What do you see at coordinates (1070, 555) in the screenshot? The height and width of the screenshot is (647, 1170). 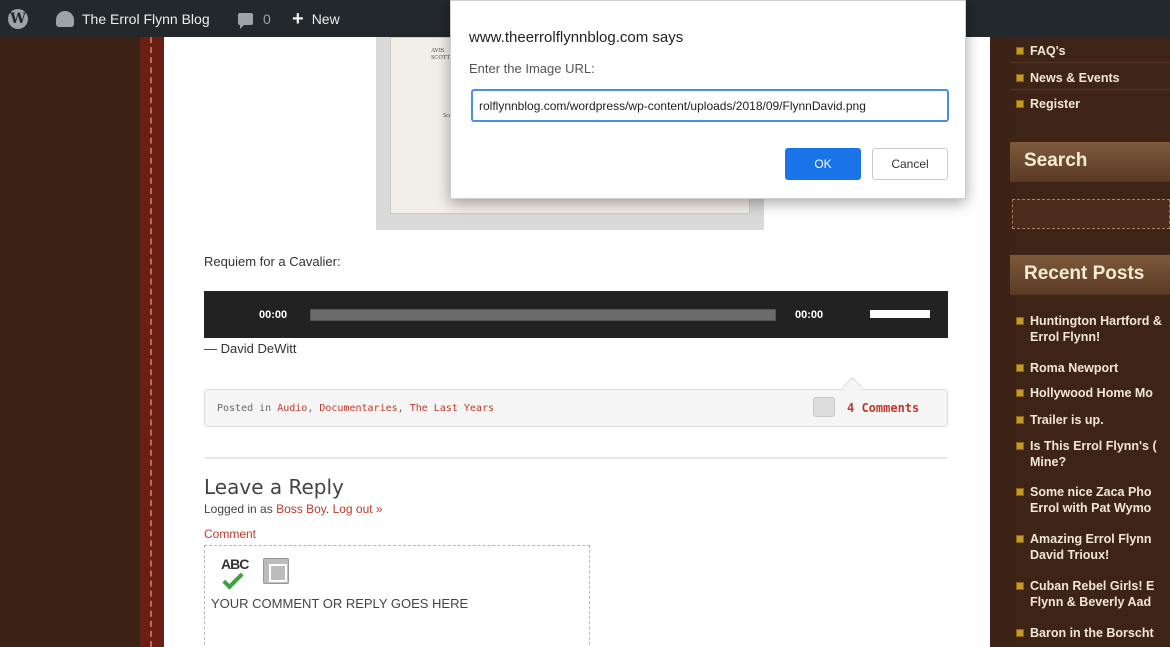 I see `recent-post-title: David Trioux!` at bounding box center [1070, 555].